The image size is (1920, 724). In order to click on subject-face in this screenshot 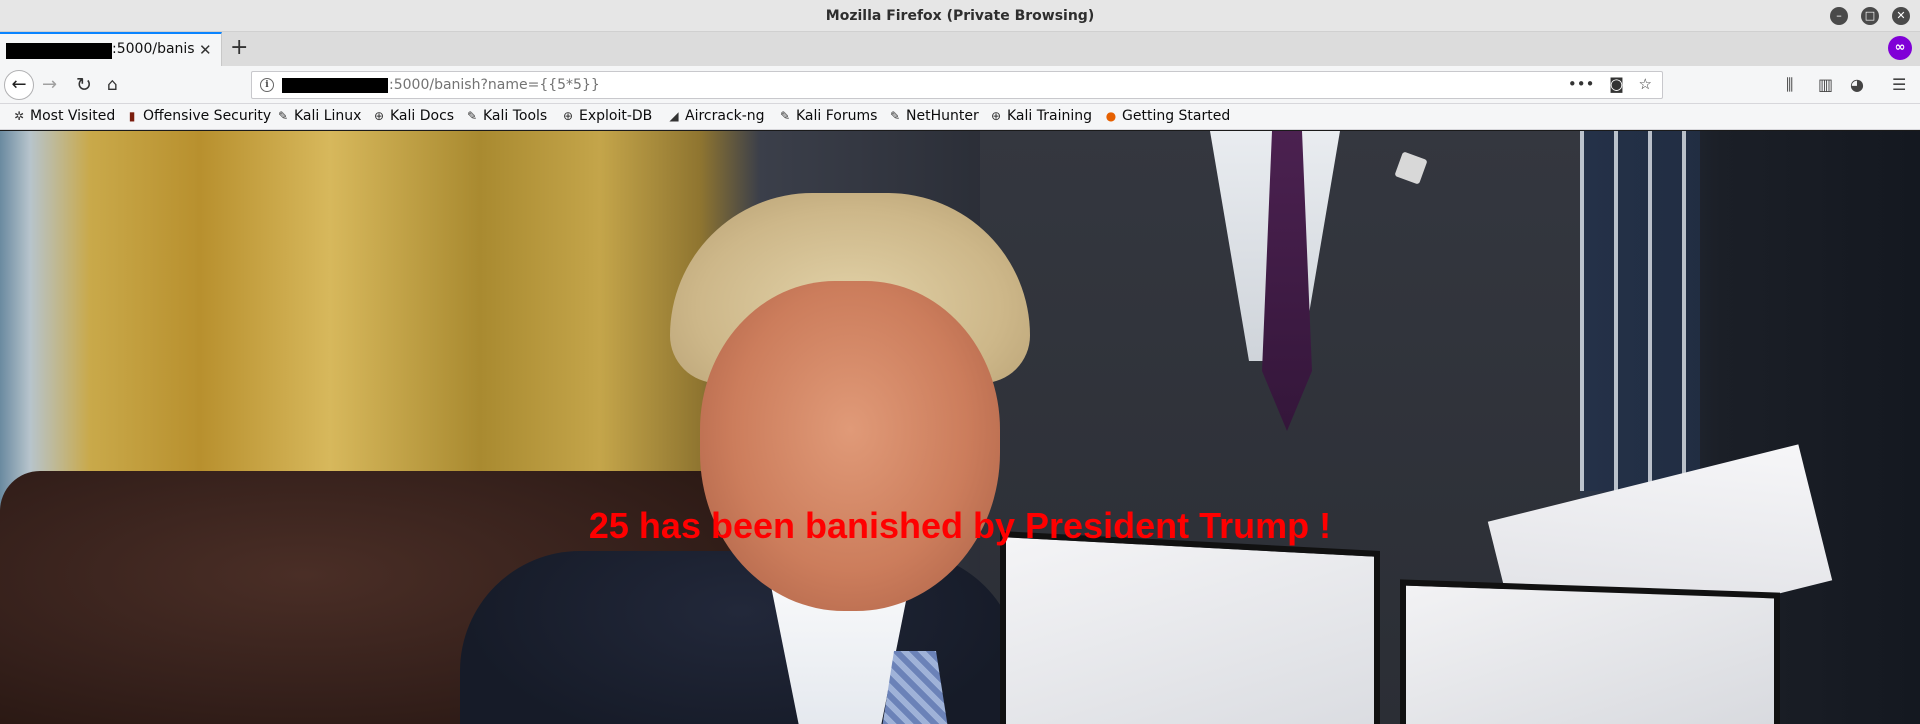, I will do `click(850, 446)`.